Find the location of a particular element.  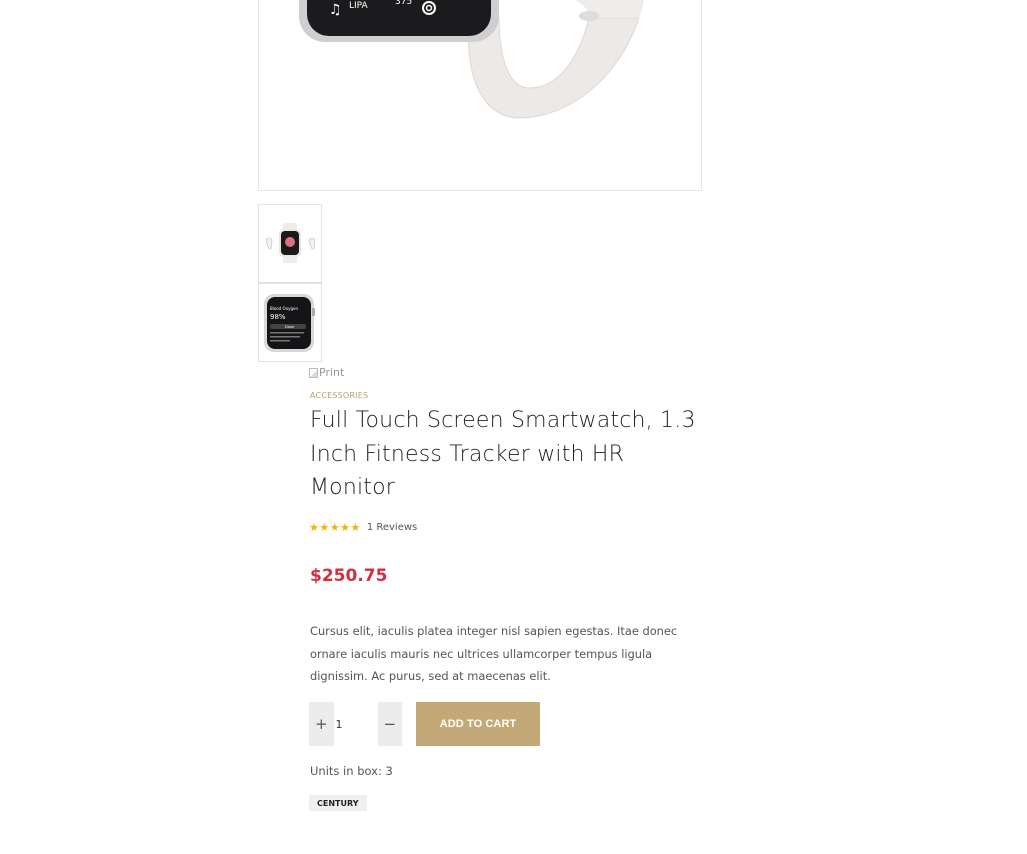

product-rating: ★★★★★ 1 Reviews is located at coordinates (363, 527).